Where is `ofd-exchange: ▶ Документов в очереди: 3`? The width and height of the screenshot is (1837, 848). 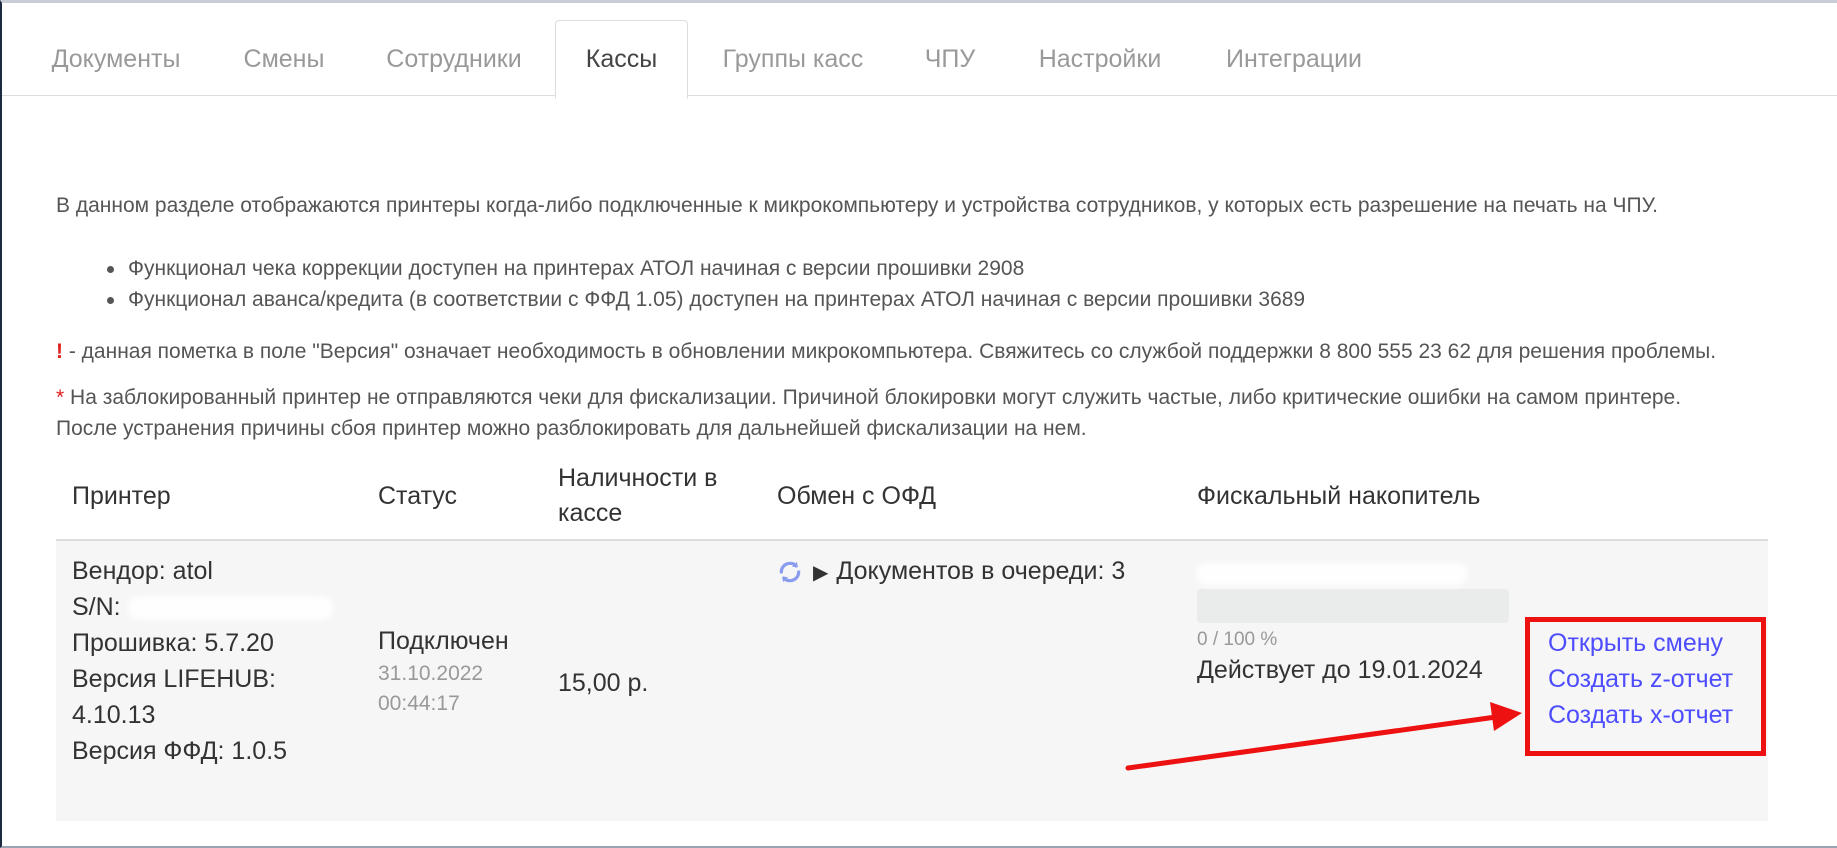
ofd-exchange: ▶ Документов в очереди: 3 is located at coordinates (951, 572).